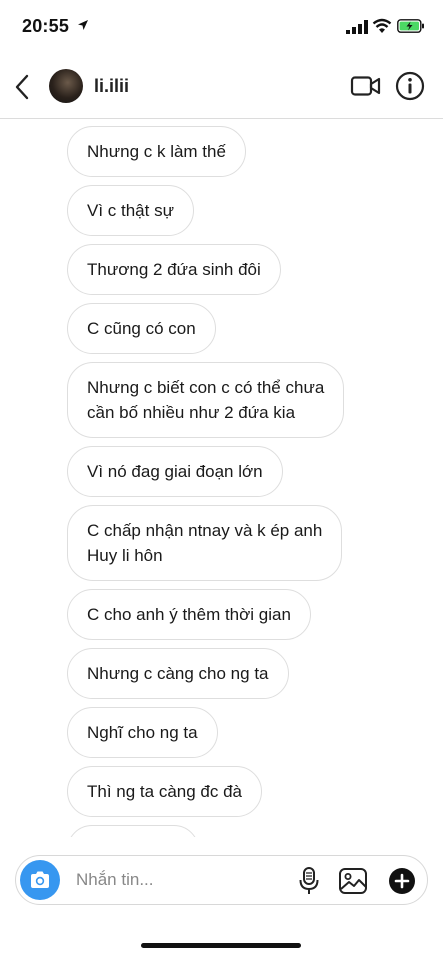  What do you see at coordinates (83, 25) in the screenshot?
I see `location-arrow-icon` at bounding box center [83, 25].